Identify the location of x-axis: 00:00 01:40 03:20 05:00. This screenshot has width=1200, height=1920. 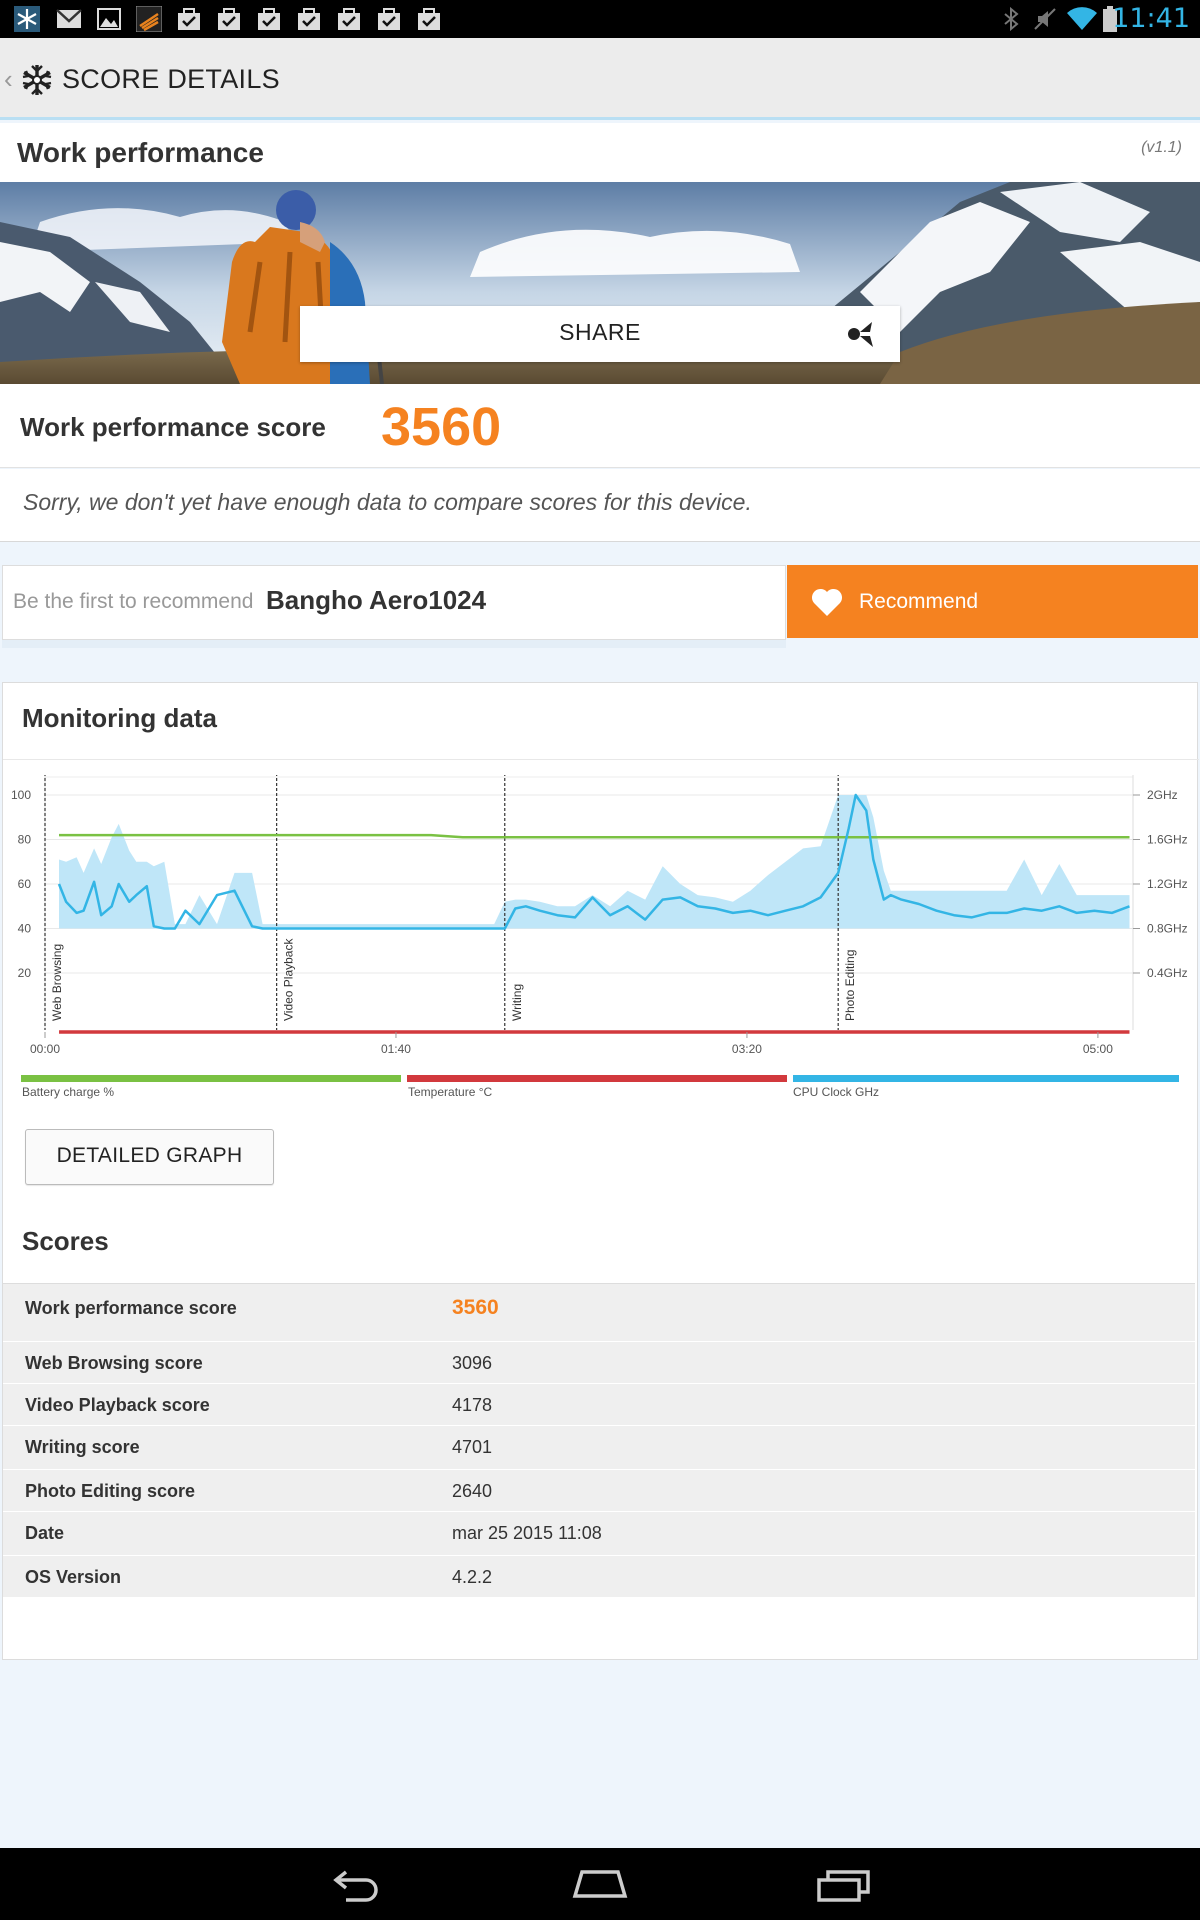
(571, 1044).